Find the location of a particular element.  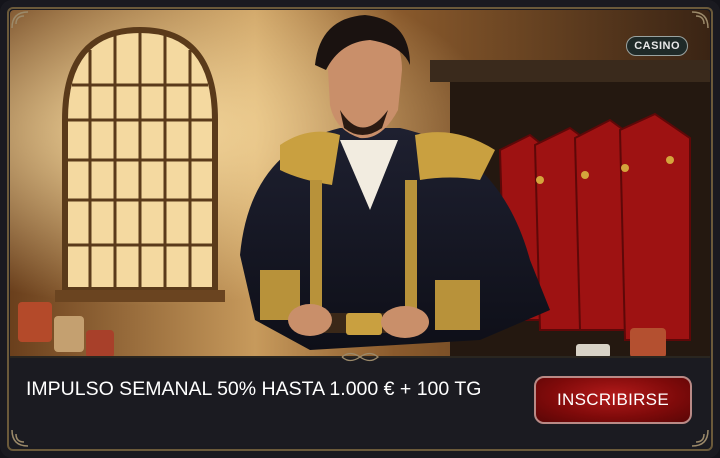

register-button: INSCRIBIRSE is located at coordinates (613, 400).